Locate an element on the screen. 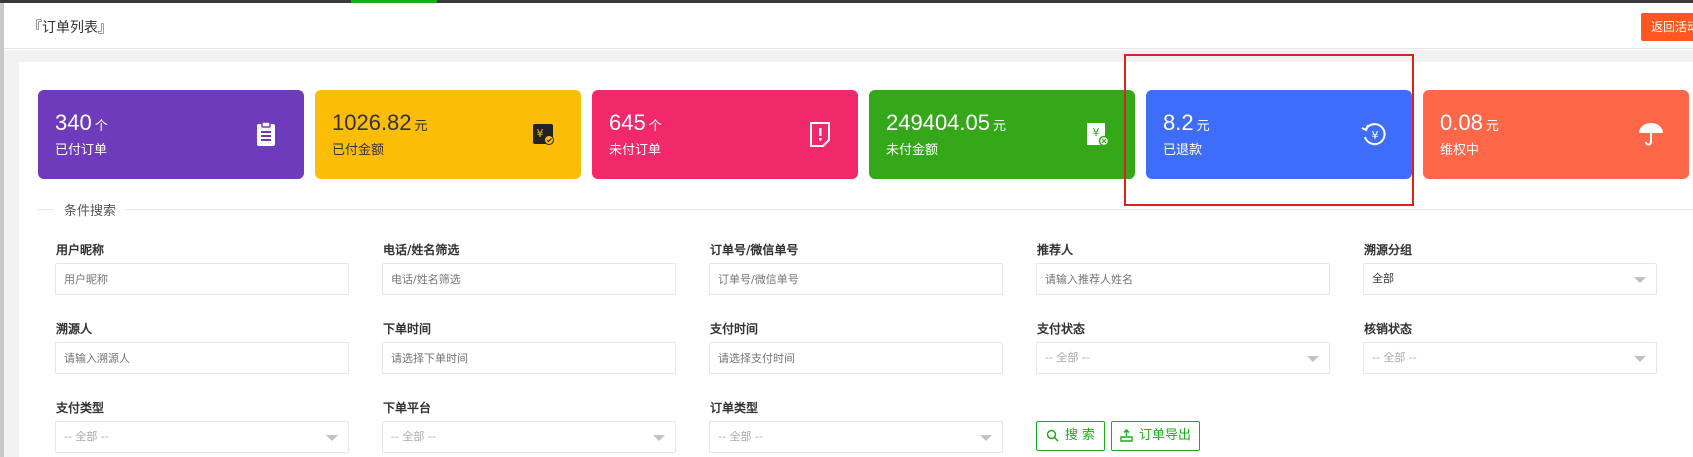  wallet-yen-icon: ¥ is located at coordinates (543, 134).